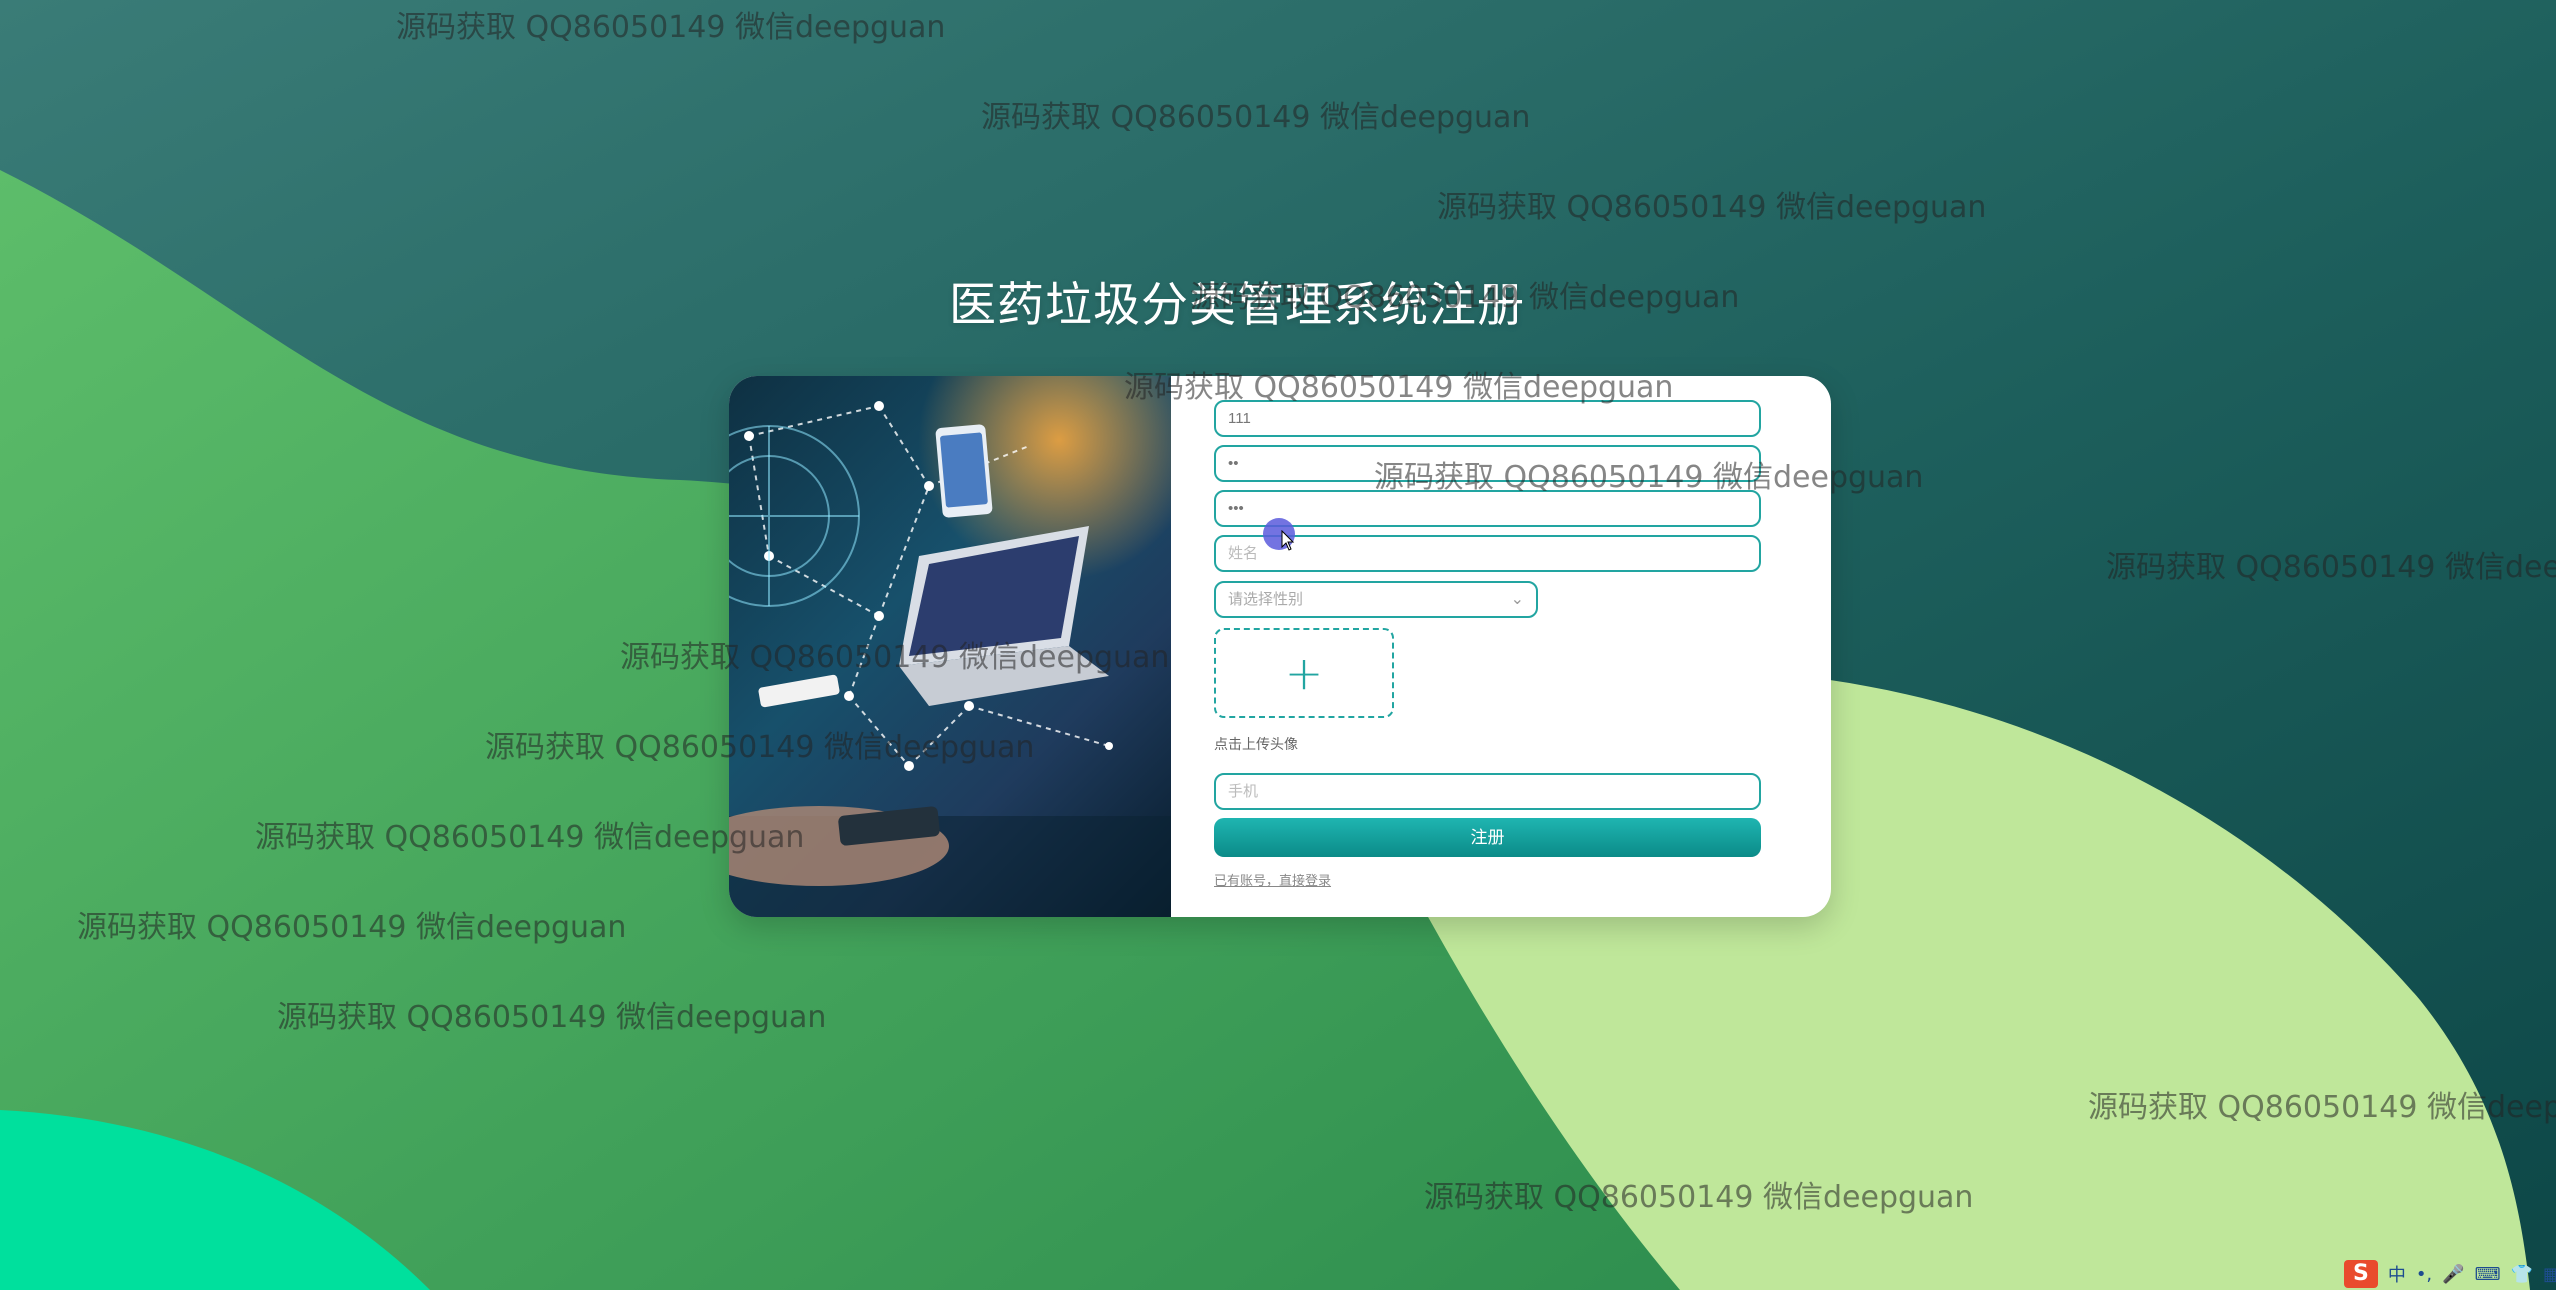 This screenshot has height=1290, width=2556. Describe the element at coordinates (1376, 599) in the screenshot. I see `gender-select: 请选择性别 ⌄` at that location.